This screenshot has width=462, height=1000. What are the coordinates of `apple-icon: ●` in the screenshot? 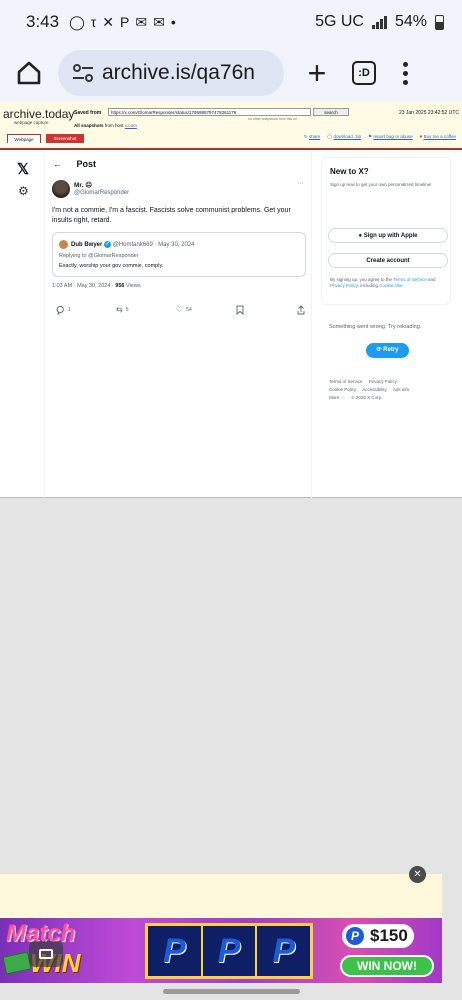 It's located at (360, 236).